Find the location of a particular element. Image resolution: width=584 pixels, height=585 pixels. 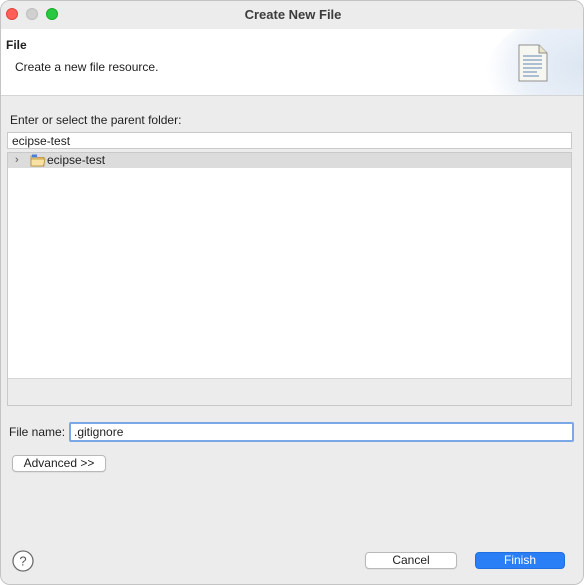

window-title: Create New File is located at coordinates (293, 14).